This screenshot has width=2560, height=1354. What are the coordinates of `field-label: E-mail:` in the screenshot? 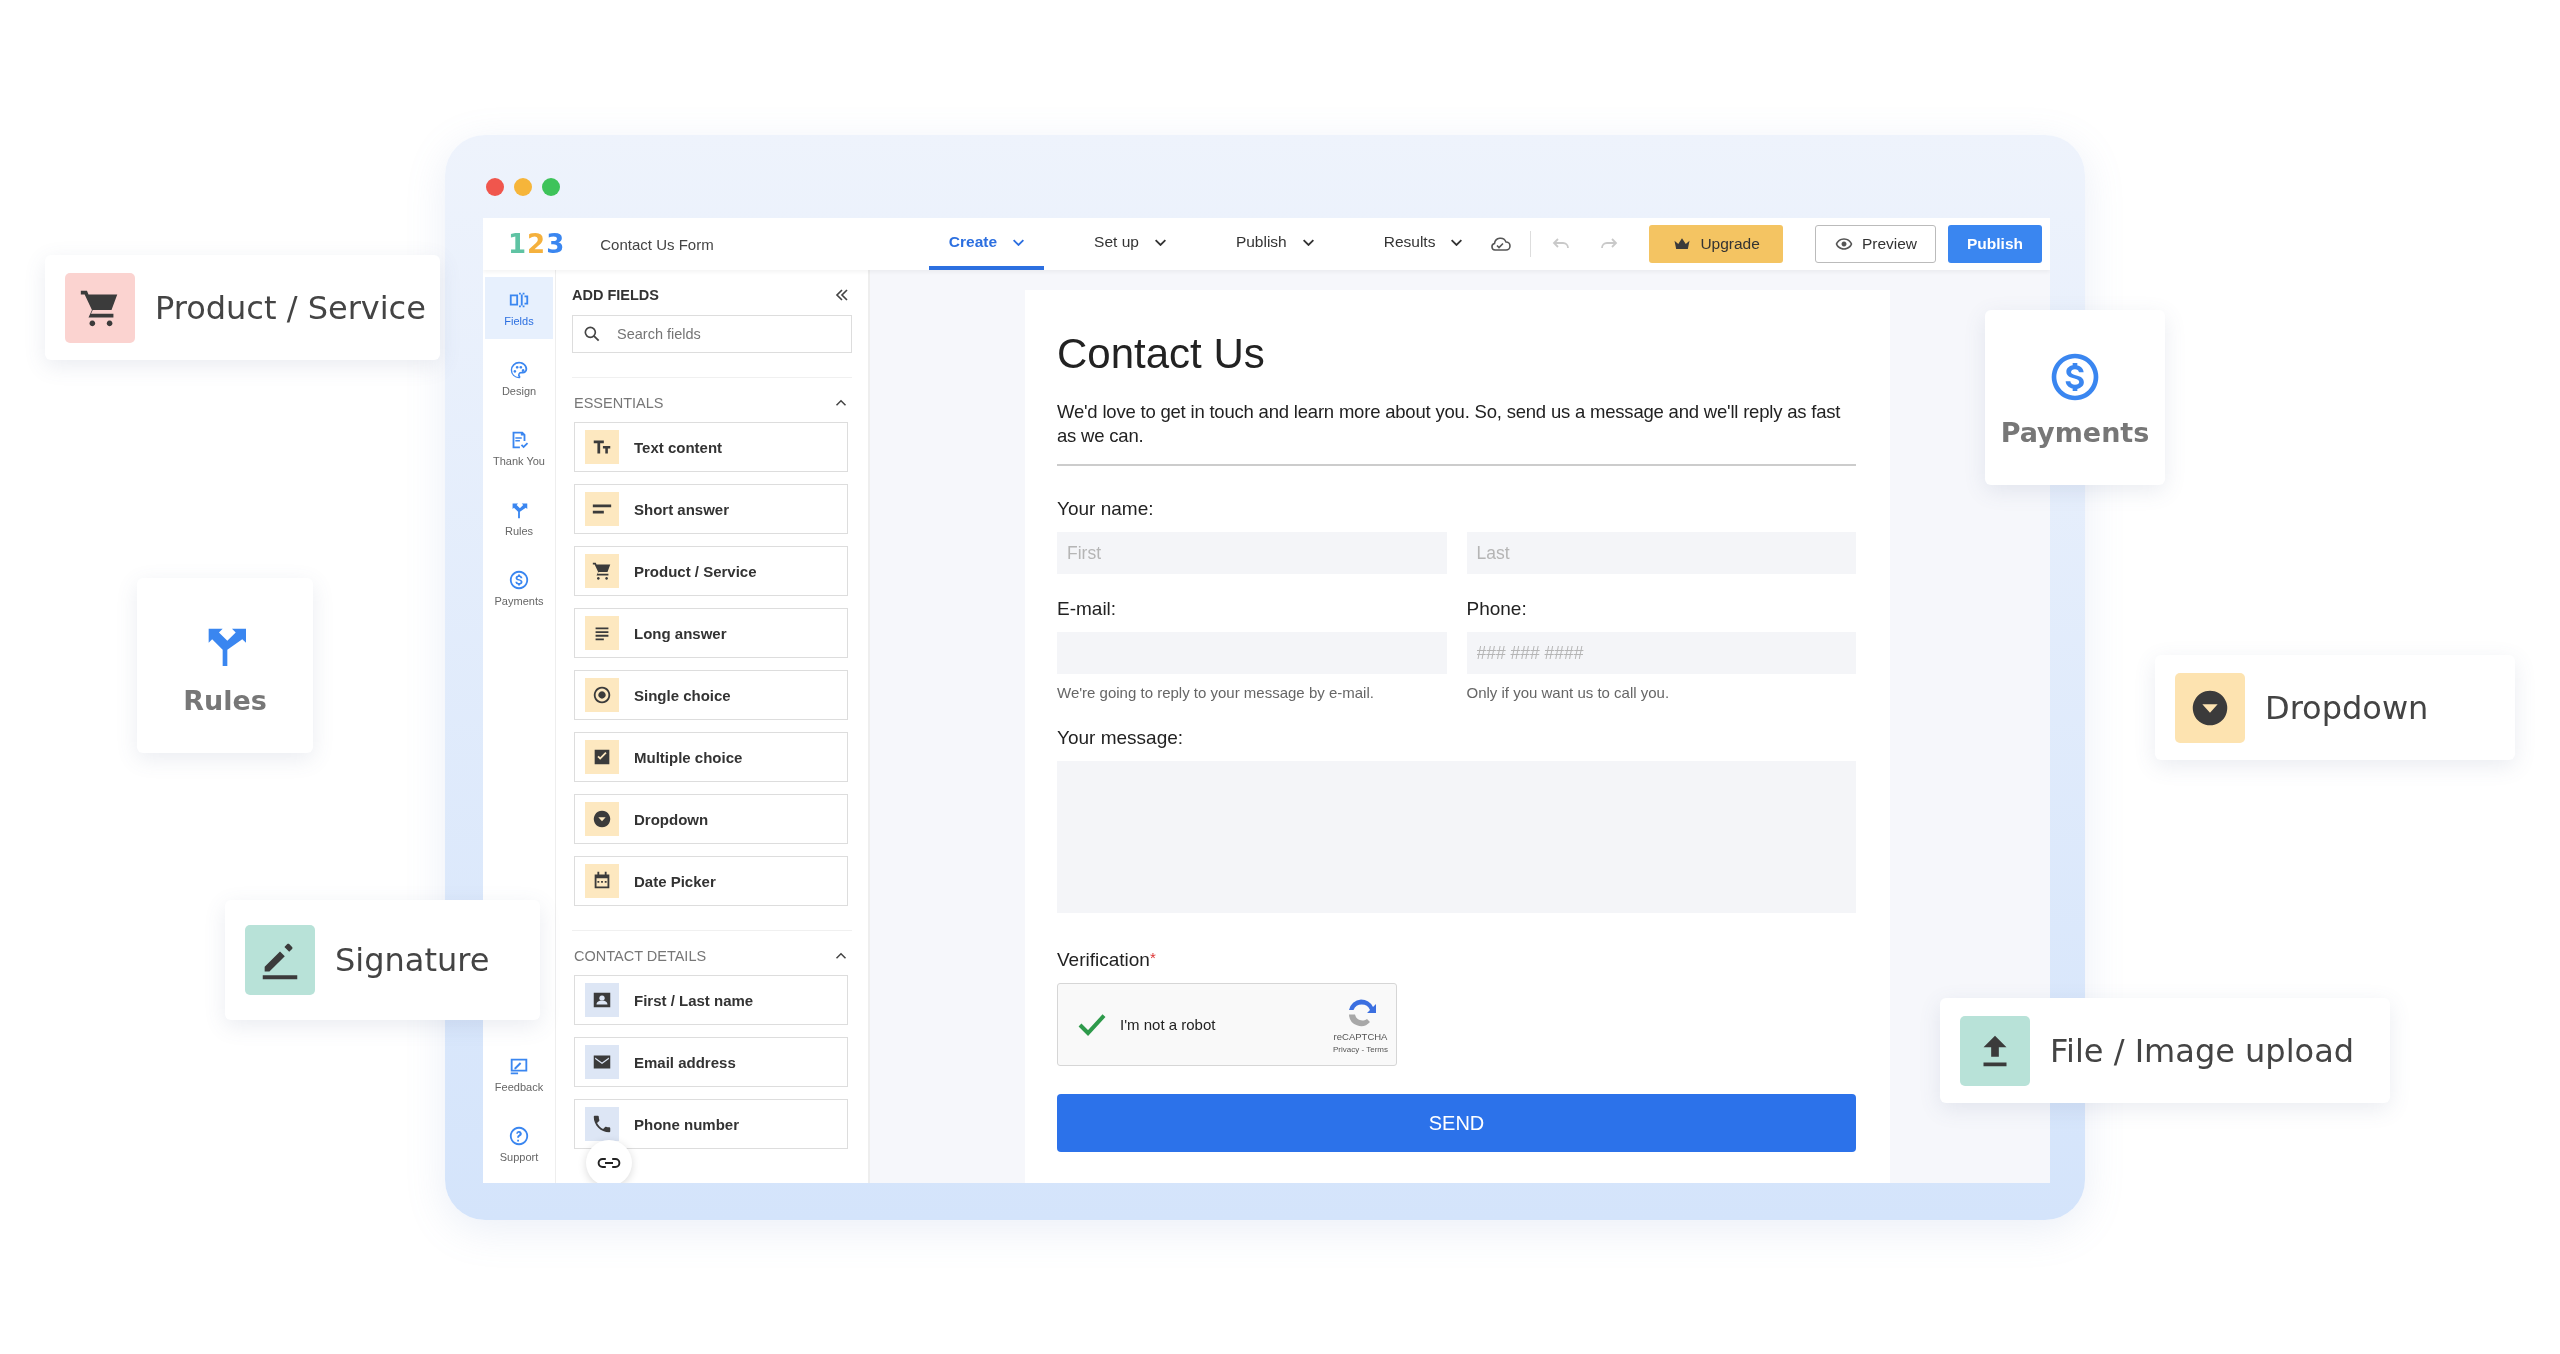 It's located at (1087, 609).